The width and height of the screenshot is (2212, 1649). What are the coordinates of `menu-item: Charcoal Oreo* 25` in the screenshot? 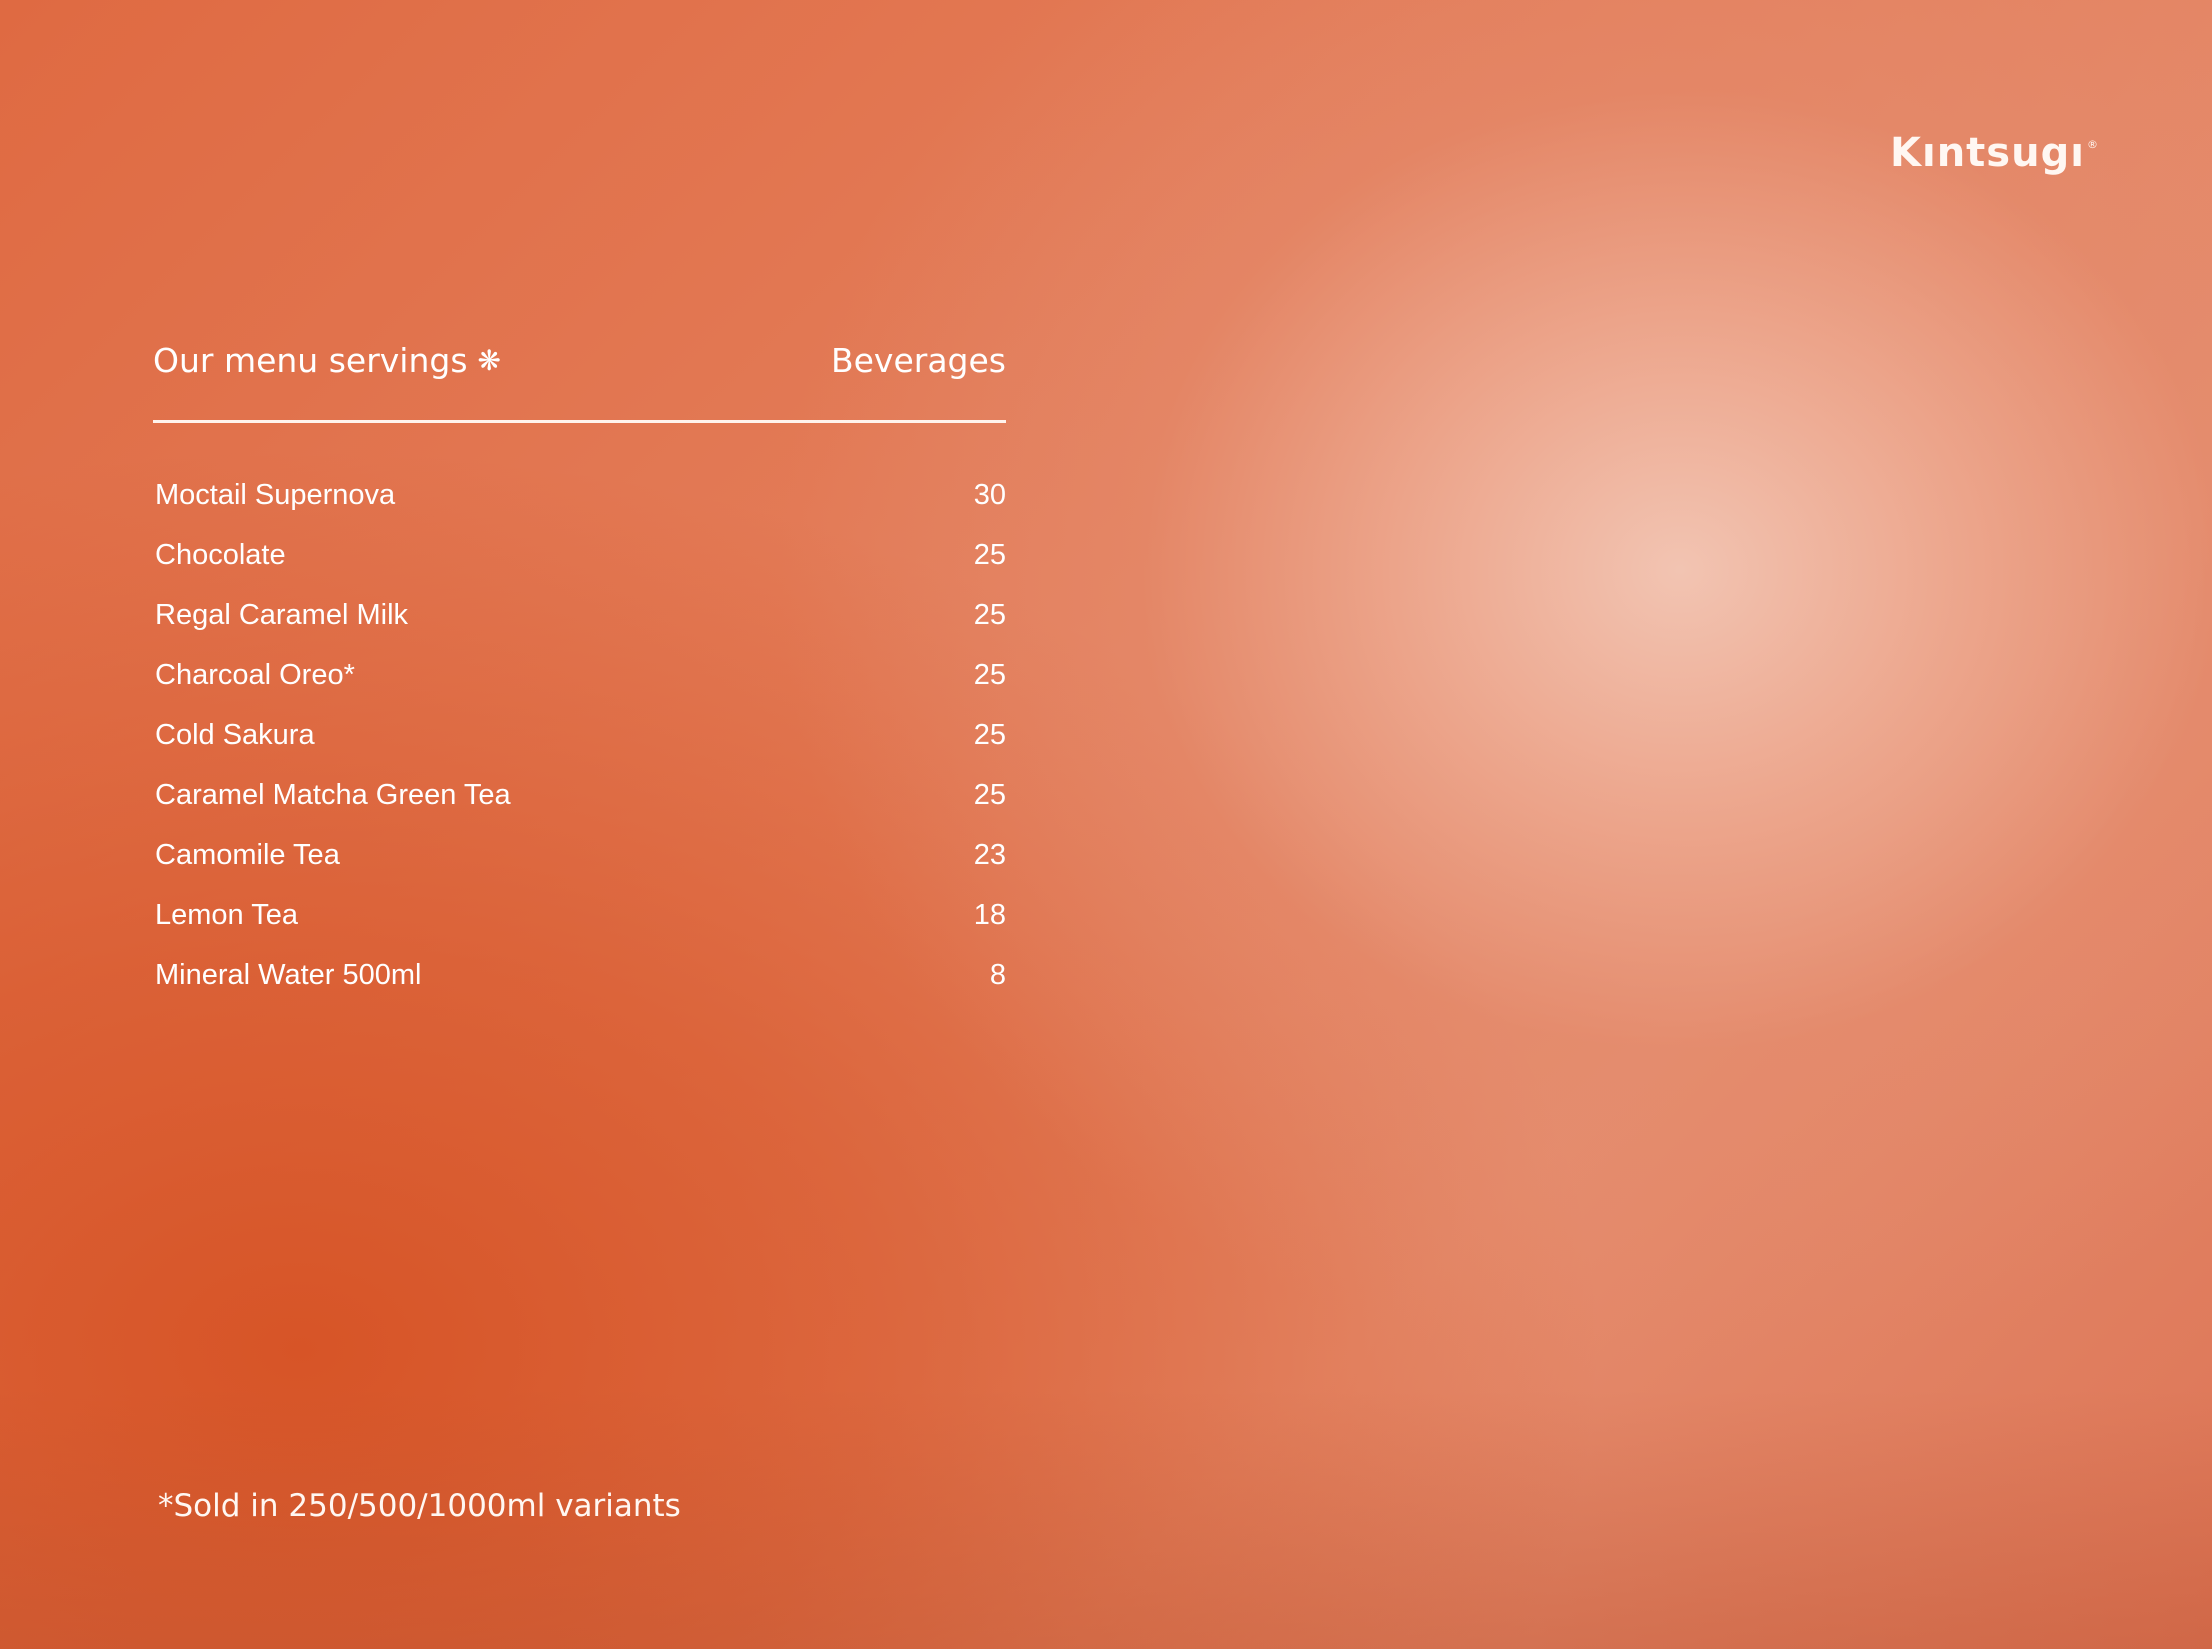 It's located at (579, 675).